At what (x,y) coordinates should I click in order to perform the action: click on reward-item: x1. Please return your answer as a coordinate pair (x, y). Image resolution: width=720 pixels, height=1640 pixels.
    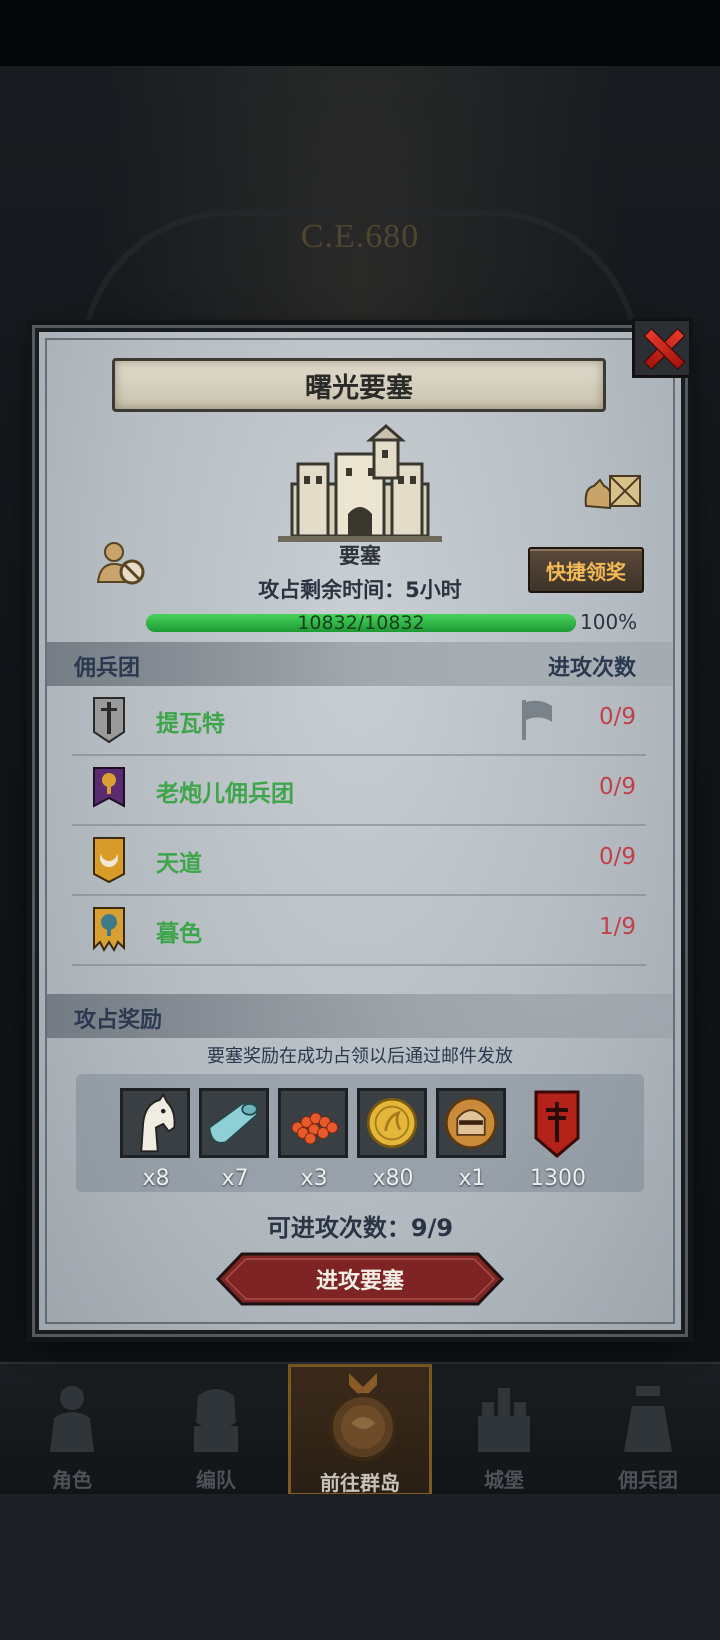
    Looking at the image, I should click on (472, 1139).